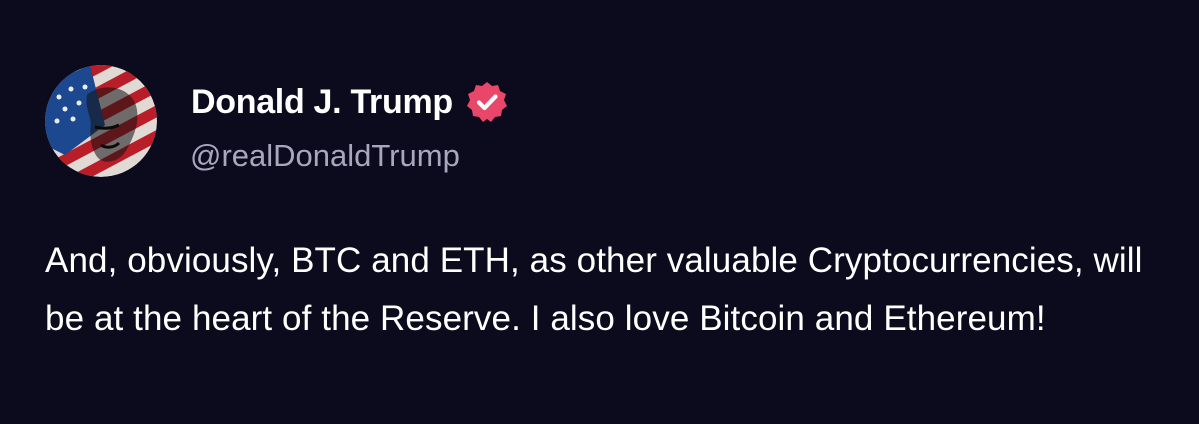 The width and height of the screenshot is (1199, 424). Describe the element at coordinates (325, 156) in the screenshot. I see `author-handle: @realDonaldTrump` at that location.